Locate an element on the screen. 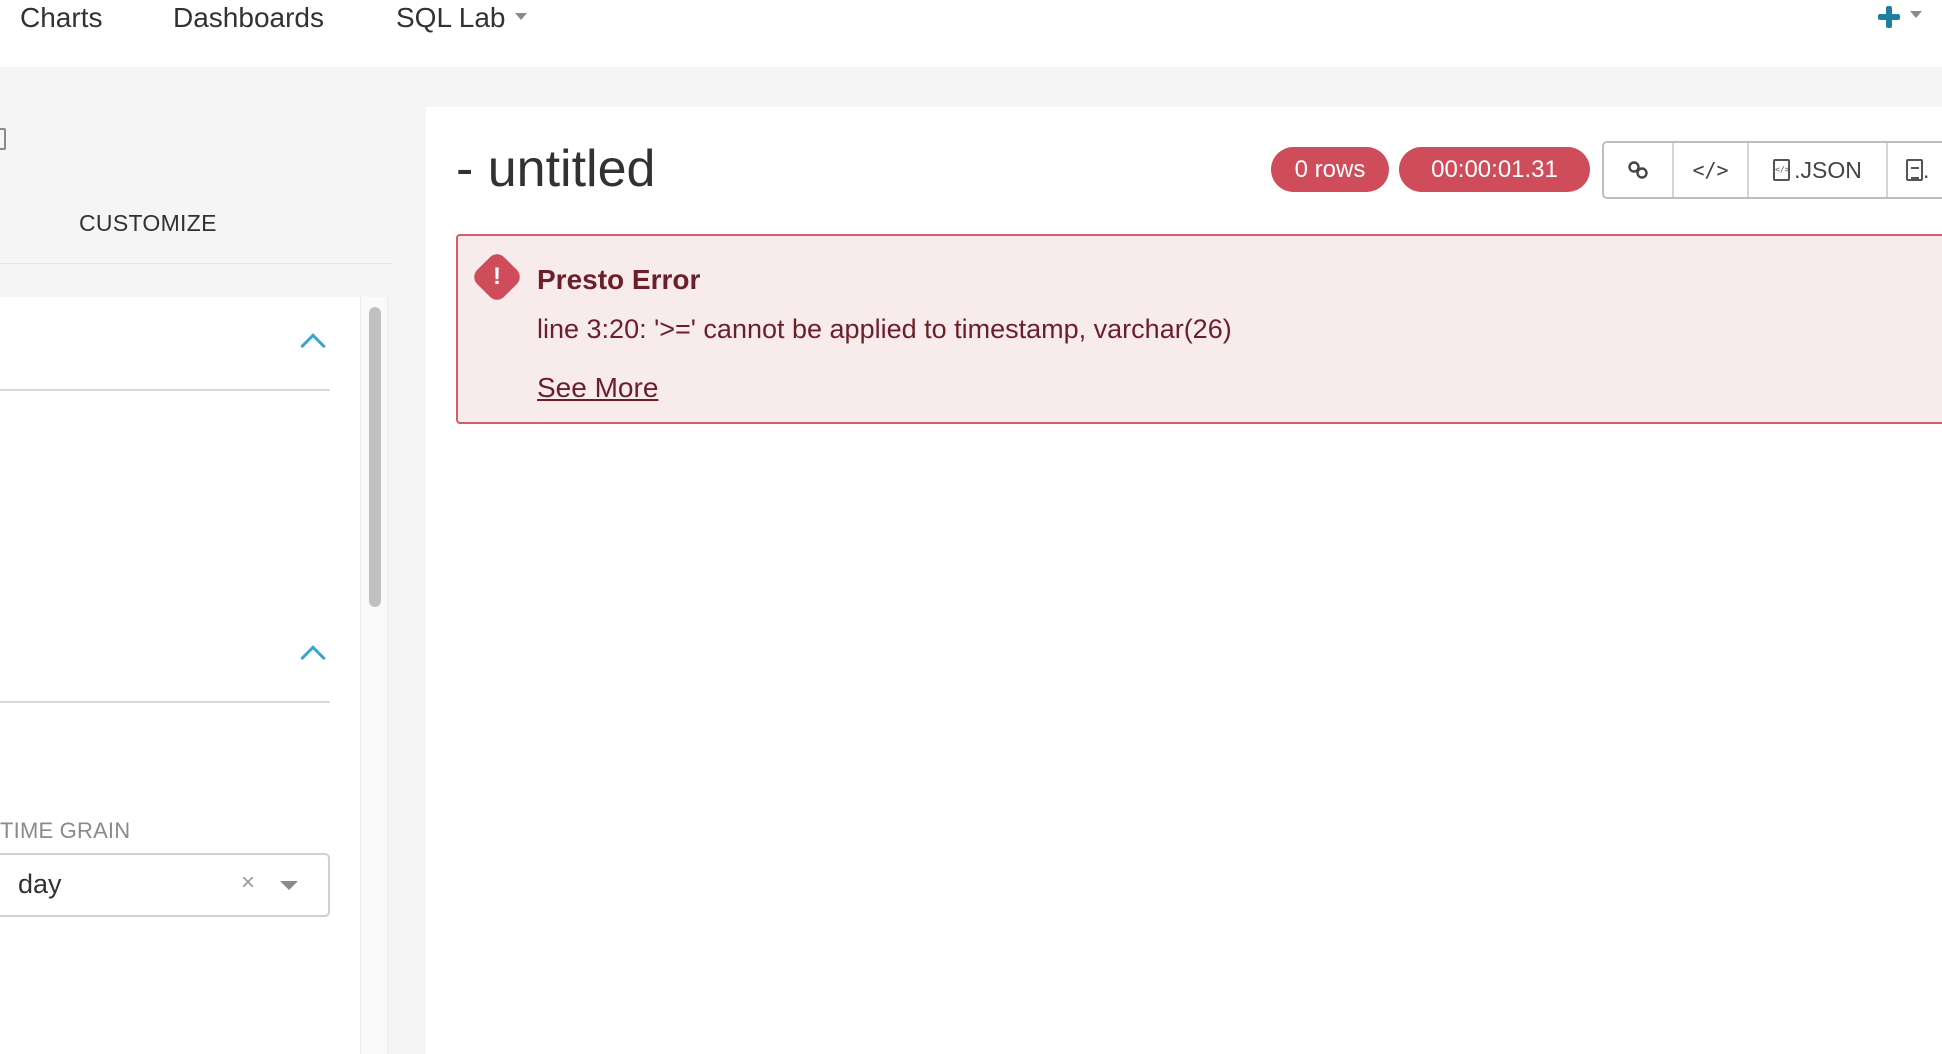  plus-icon is located at coordinates (1889, 17).